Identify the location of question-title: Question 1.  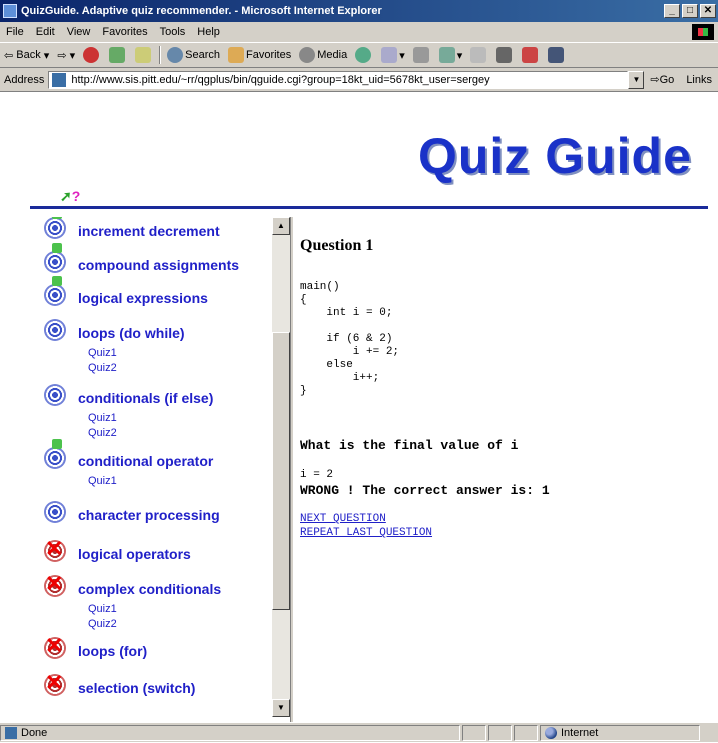
(337, 245).